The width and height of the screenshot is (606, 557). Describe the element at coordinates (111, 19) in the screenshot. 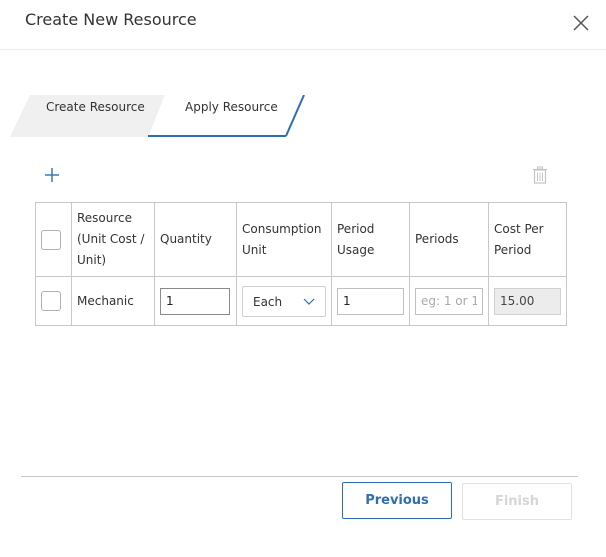

I see `dialog-title: Create New Resource` at that location.